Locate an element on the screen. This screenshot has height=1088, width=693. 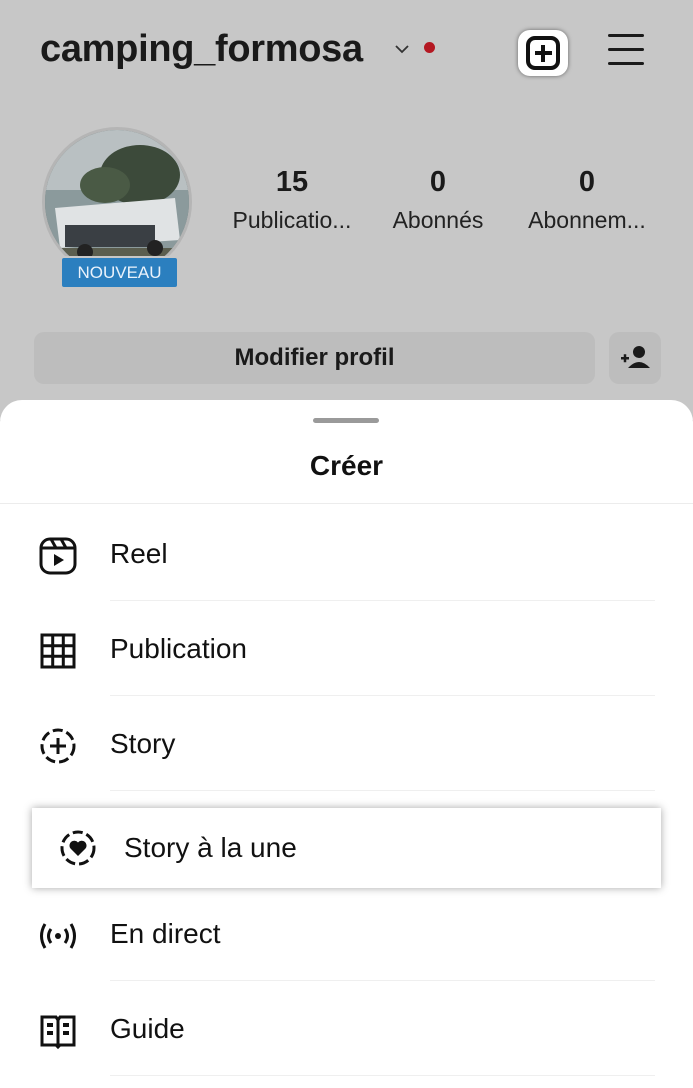
reel-icon is located at coordinates (58, 556).